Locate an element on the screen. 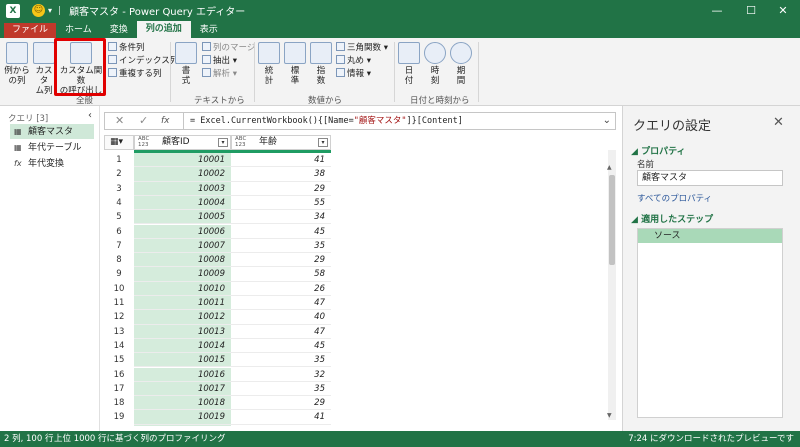  queries-pane: クエリ [3] ‹ ▦ 顧客マスタ ▦ 年代テーブル fx 年代変換 is located at coordinates (50, 268).